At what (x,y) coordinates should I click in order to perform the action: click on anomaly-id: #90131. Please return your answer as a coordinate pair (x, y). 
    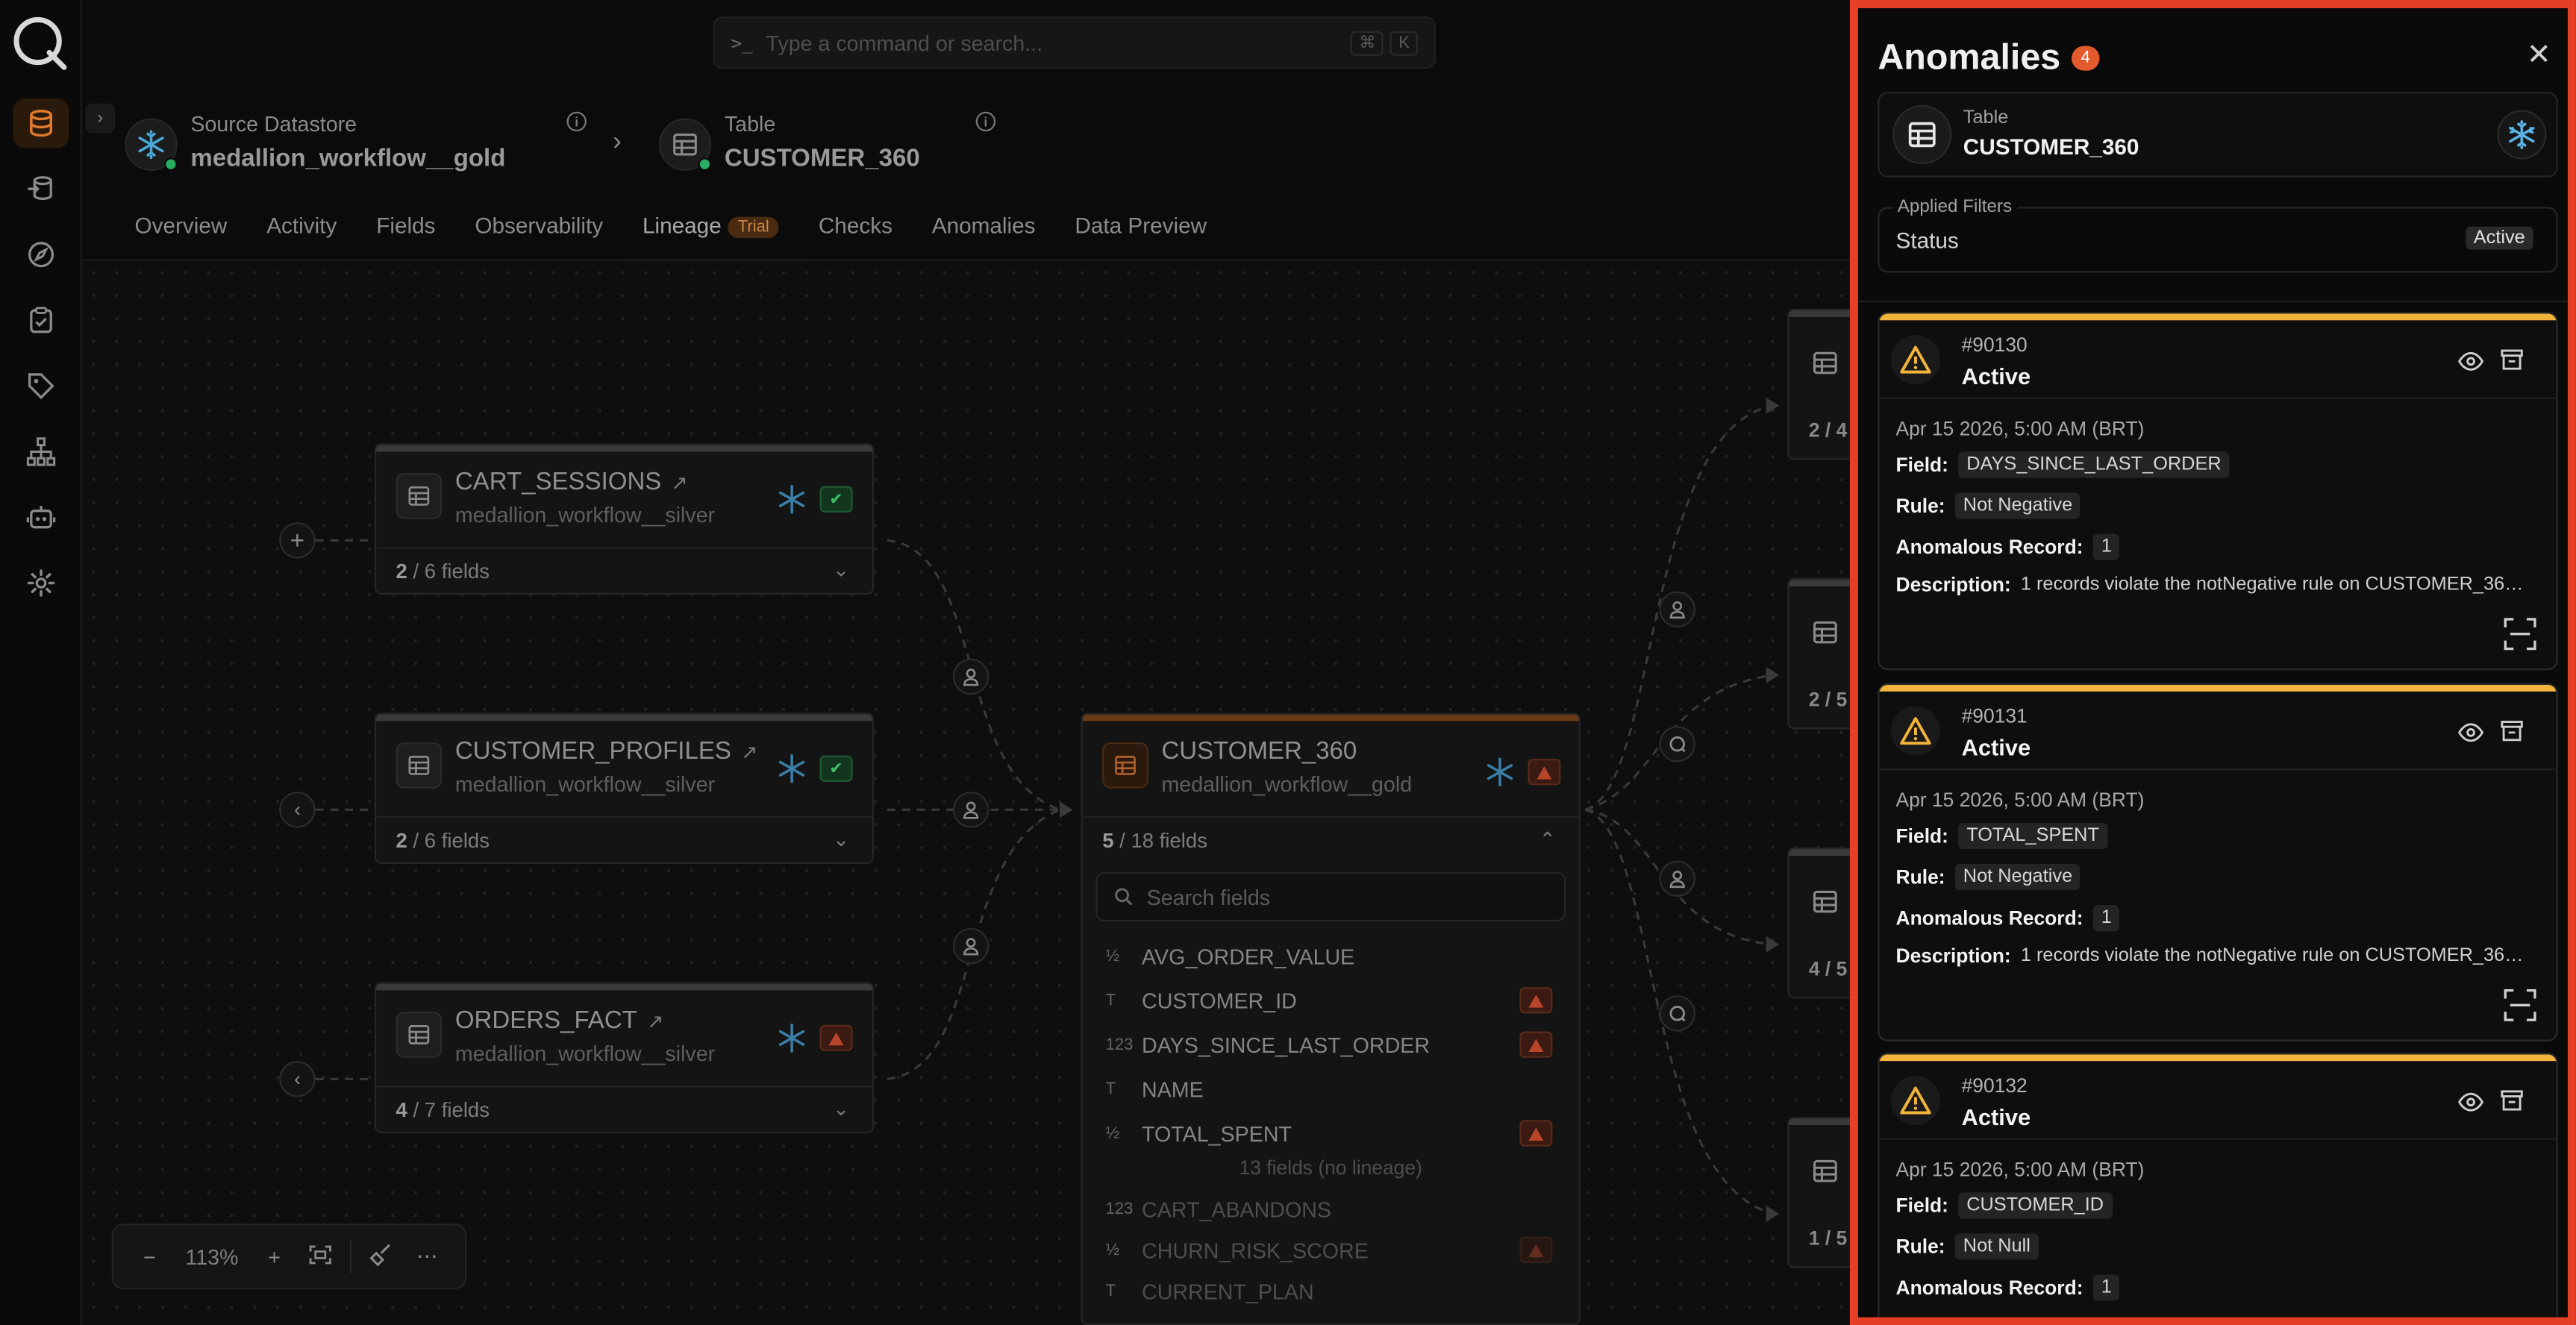
    Looking at the image, I should click on (1995, 715).